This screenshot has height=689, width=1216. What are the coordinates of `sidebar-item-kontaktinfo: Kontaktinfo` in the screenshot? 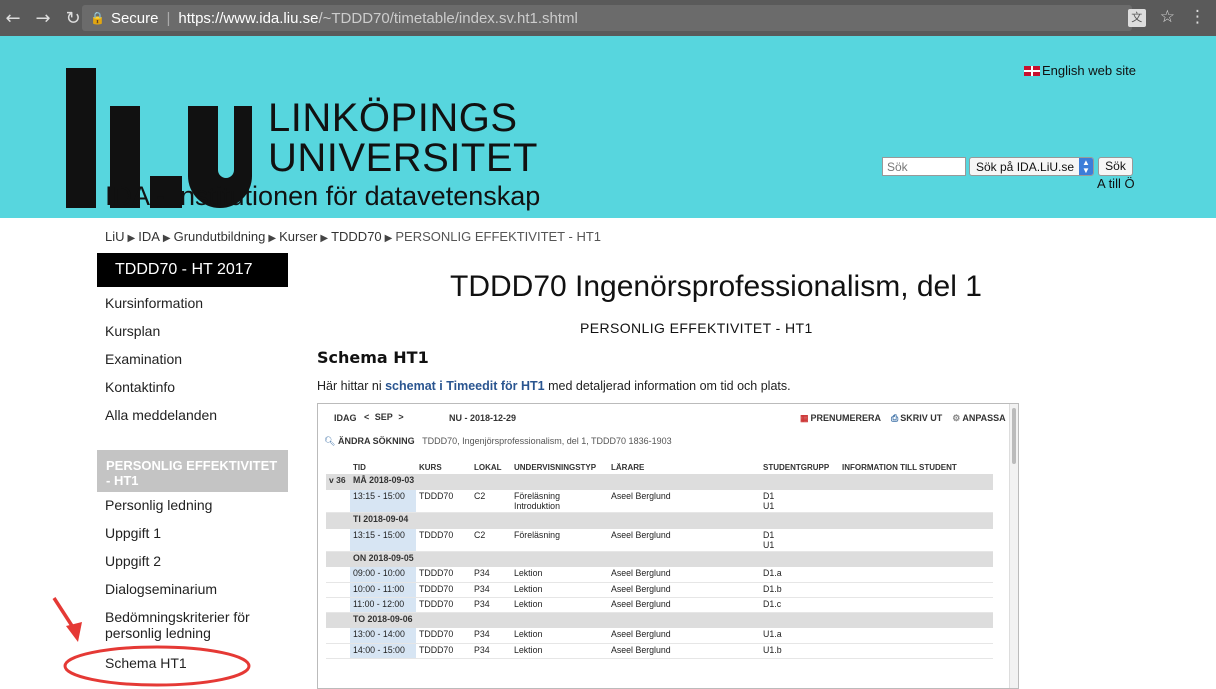 It's located at (140, 387).